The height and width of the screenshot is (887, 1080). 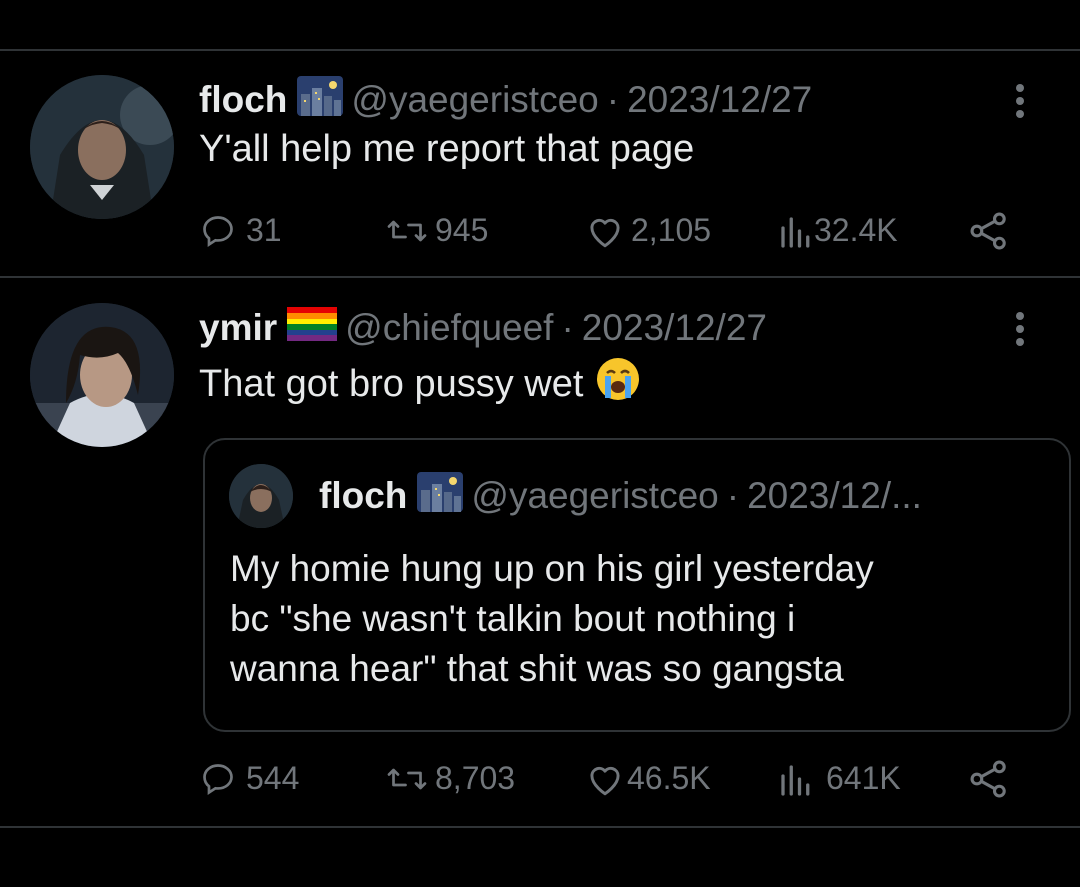 I want to click on bottom-divider, so click(x=540, y=827).